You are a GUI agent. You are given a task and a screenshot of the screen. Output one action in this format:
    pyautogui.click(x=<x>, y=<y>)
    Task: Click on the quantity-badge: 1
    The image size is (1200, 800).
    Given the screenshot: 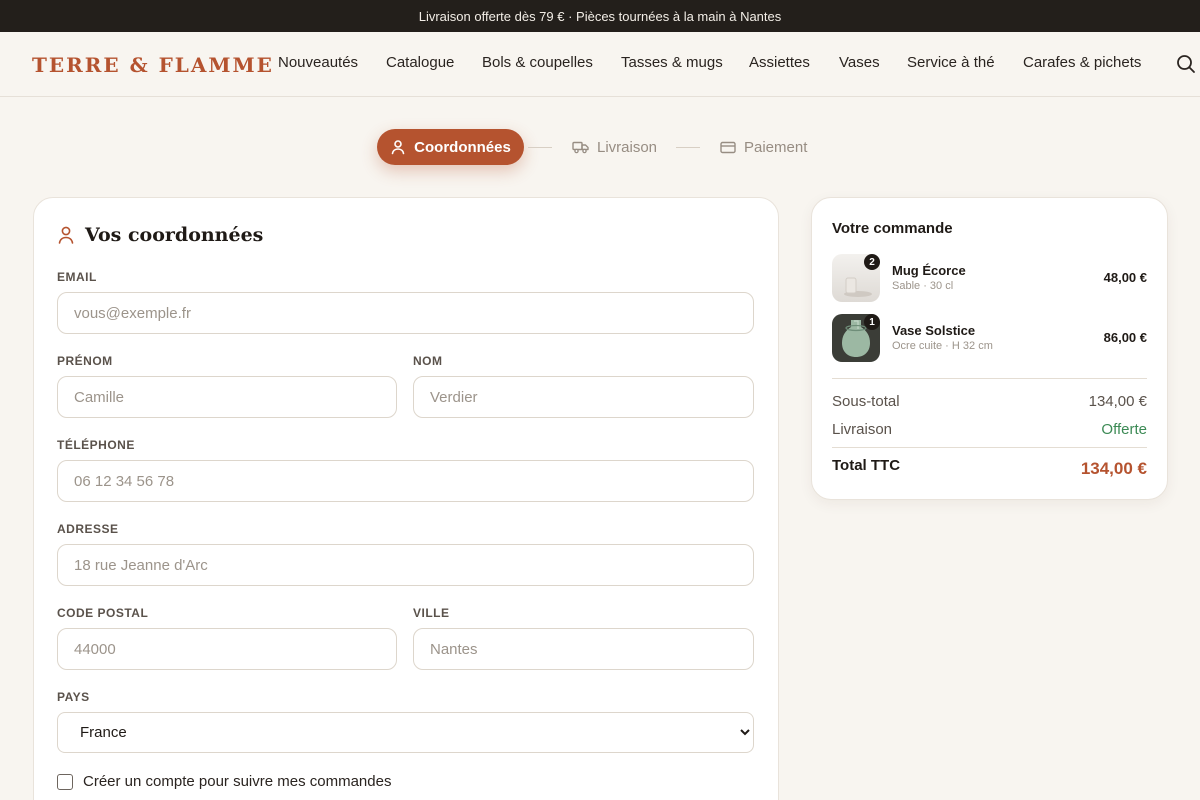 What is the action you would take?
    pyautogui.click(x=872, y=322)
    